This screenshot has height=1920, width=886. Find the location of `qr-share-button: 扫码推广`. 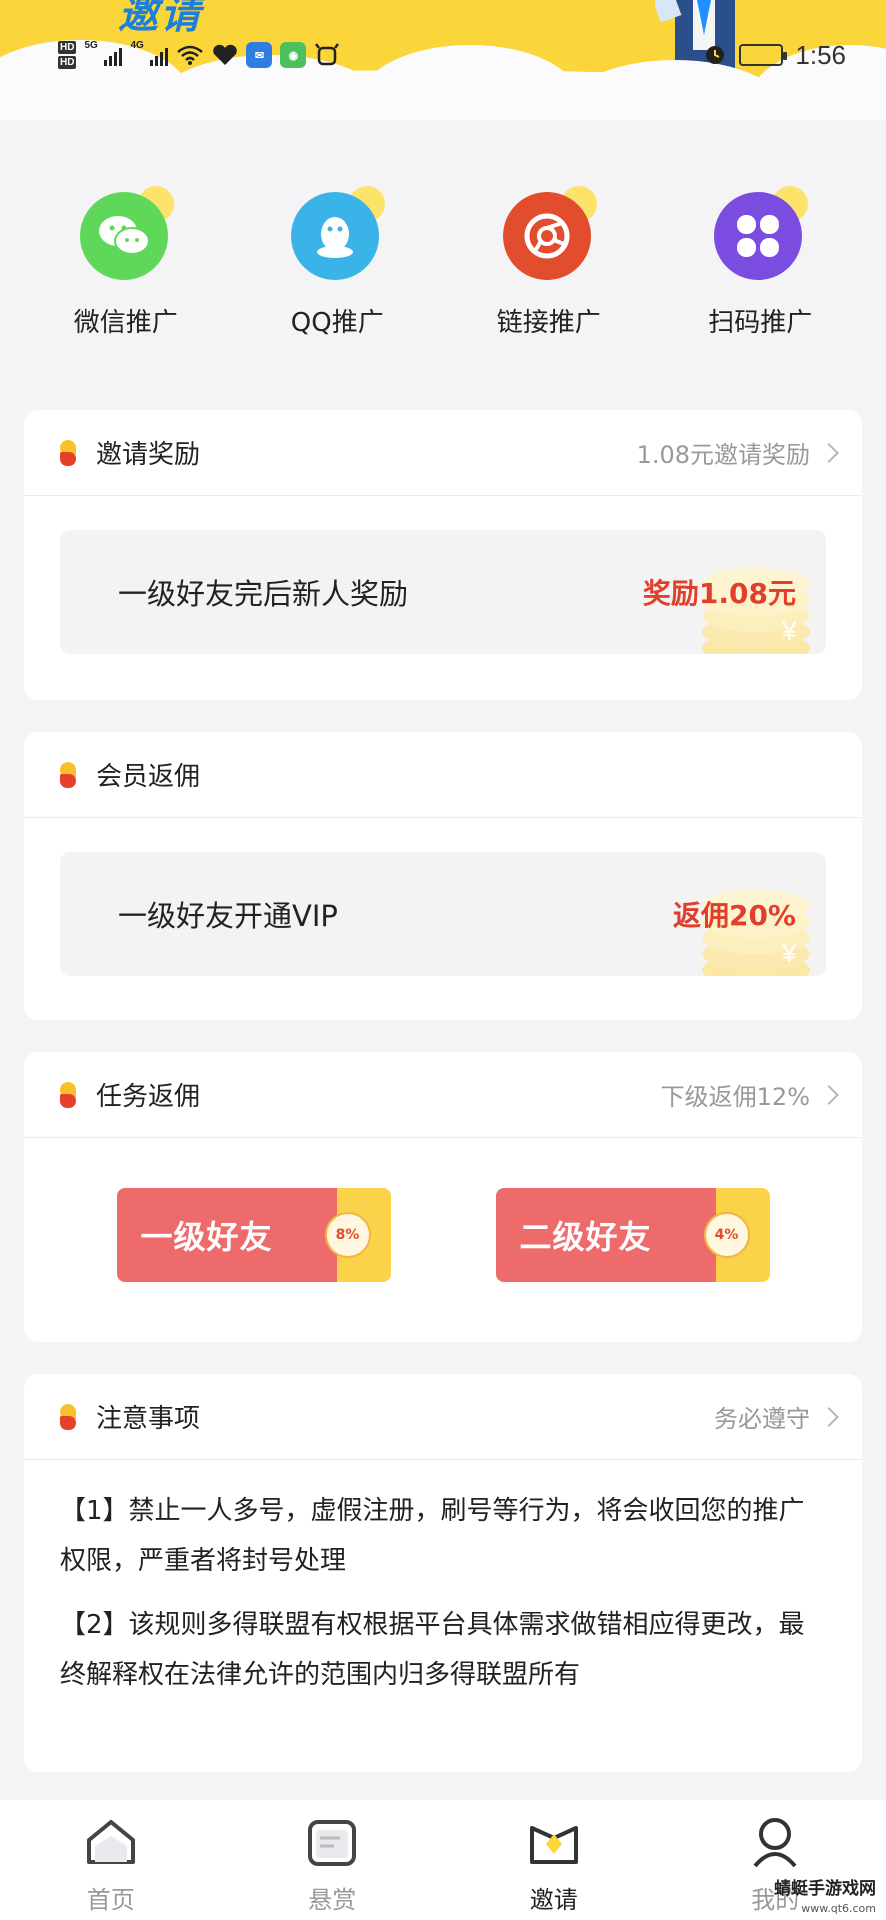

qr-share-button: 扫码推广 is located at coordinates (760, 265).